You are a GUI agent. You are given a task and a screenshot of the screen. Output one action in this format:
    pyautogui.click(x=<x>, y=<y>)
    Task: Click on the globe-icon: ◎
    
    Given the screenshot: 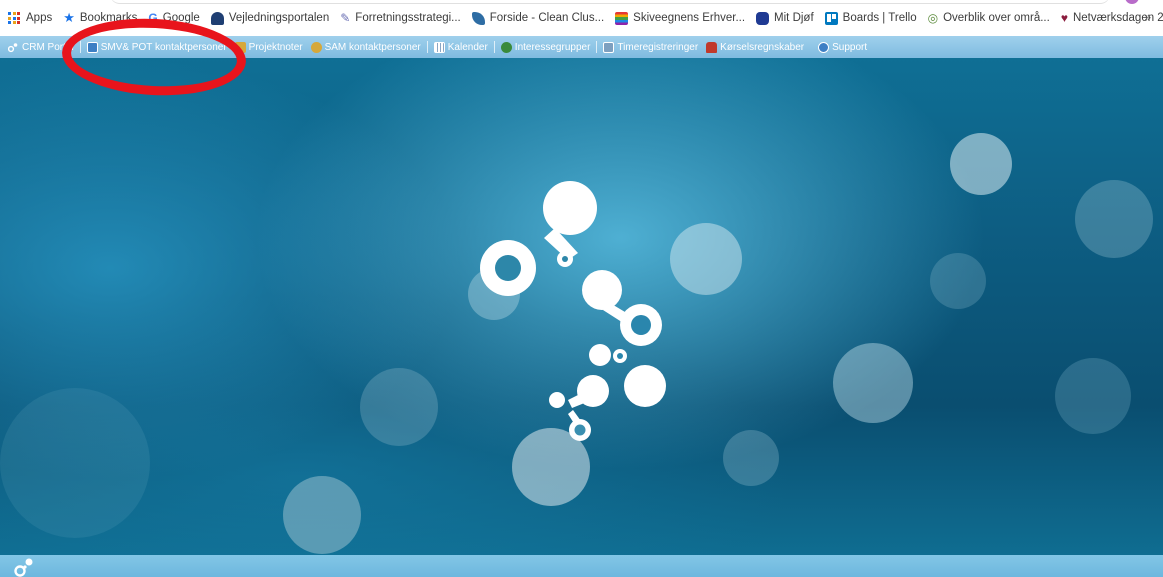 What is the action you would take?
    pyautogui.click(x=933, y=18)
    